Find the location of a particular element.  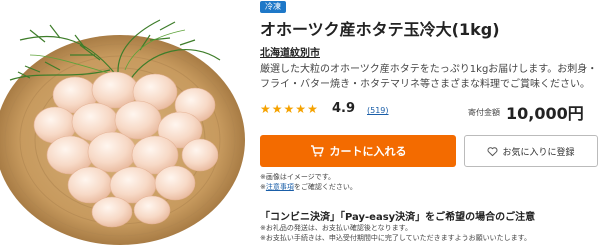

rating-price-row: ★★★★★ 4.9 (519) 寄付金額 10,000円 is located at coordinates (429, 112).